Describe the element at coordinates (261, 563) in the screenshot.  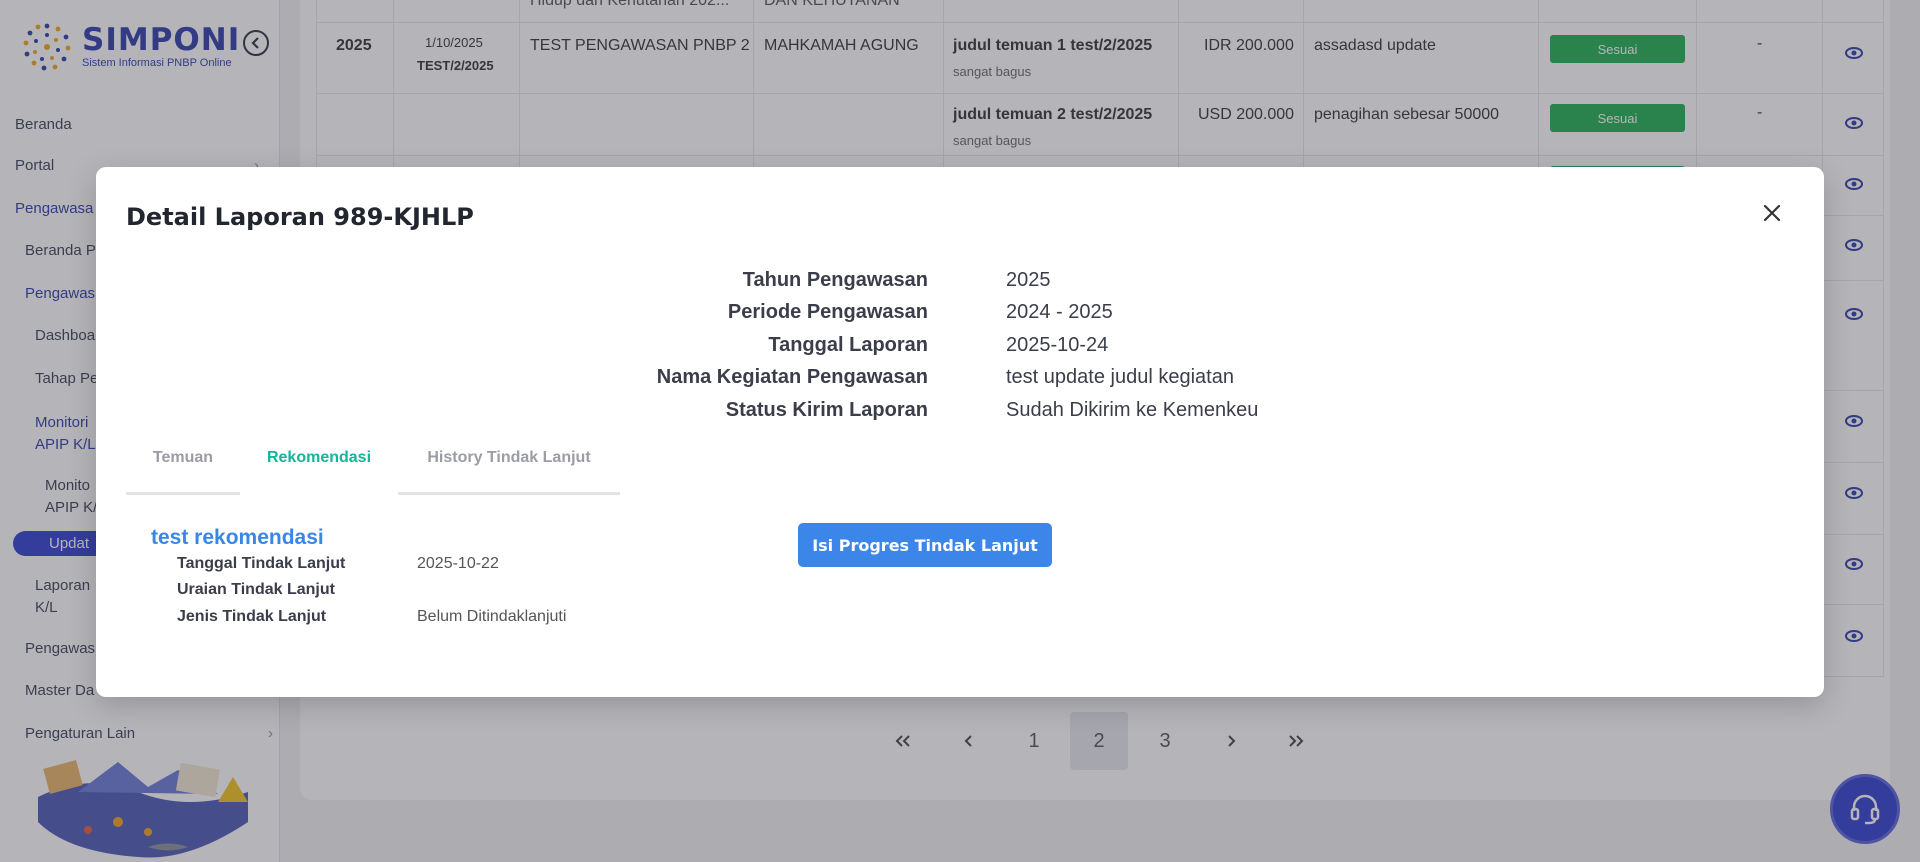
I see `recommendation-label: Tanggal Tindak Lanjut` at that location.